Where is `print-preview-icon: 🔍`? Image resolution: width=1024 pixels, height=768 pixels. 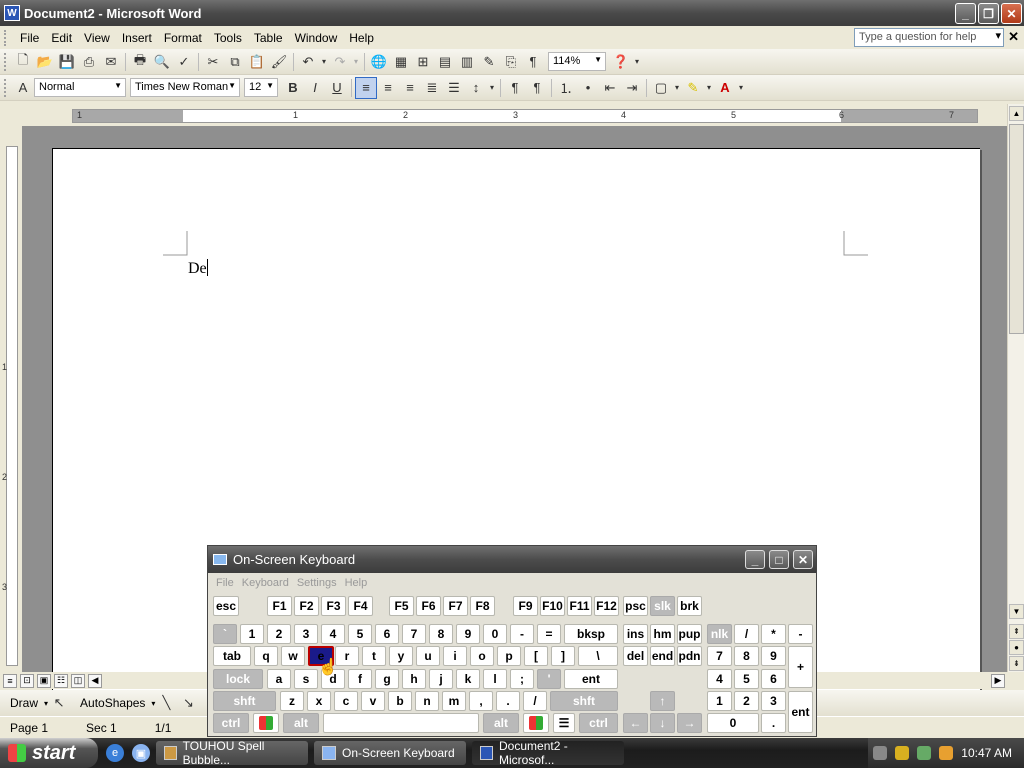 print-preview-icon: 🔍 is located at coordinates (162, 62).